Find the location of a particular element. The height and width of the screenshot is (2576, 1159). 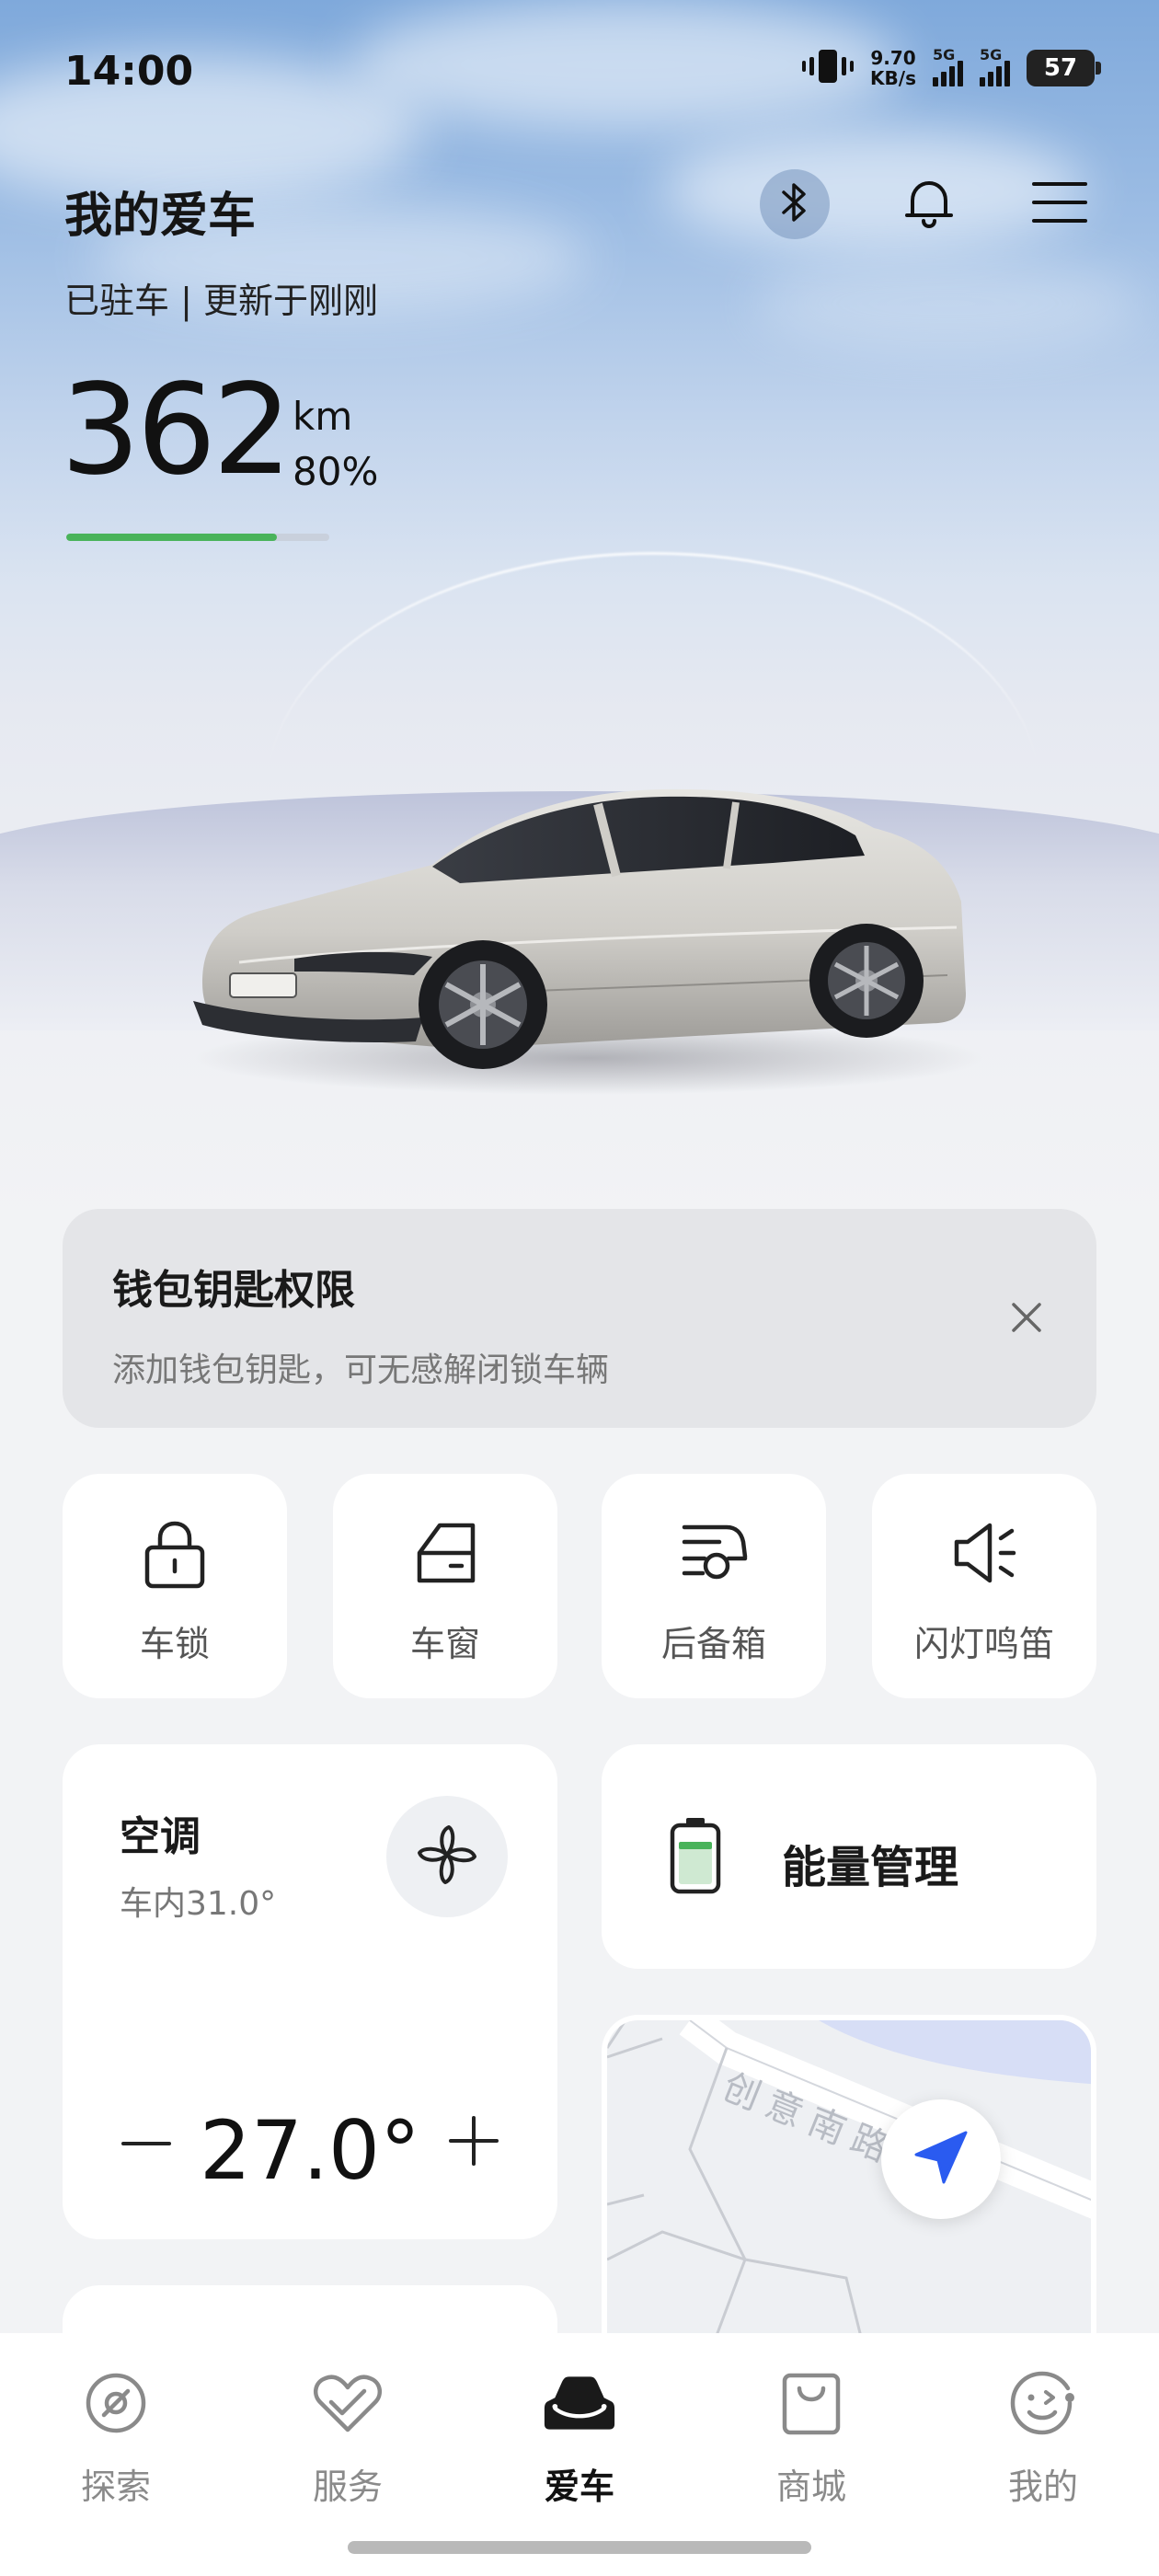

close-icon is located at coordinates (1026, 1323).